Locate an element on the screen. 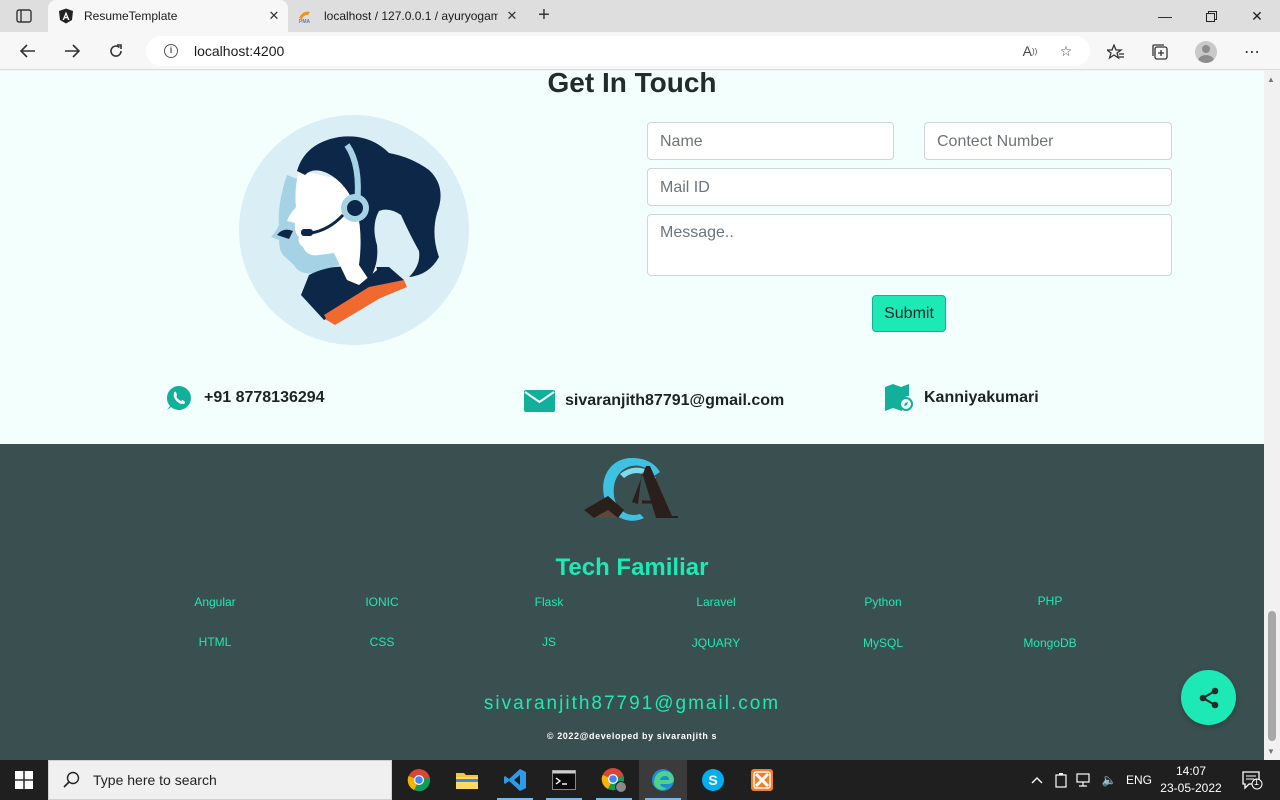 Image resolution: width=1280 pixels, height=800 pixels. search-icon is located at coordinates (71, 779).